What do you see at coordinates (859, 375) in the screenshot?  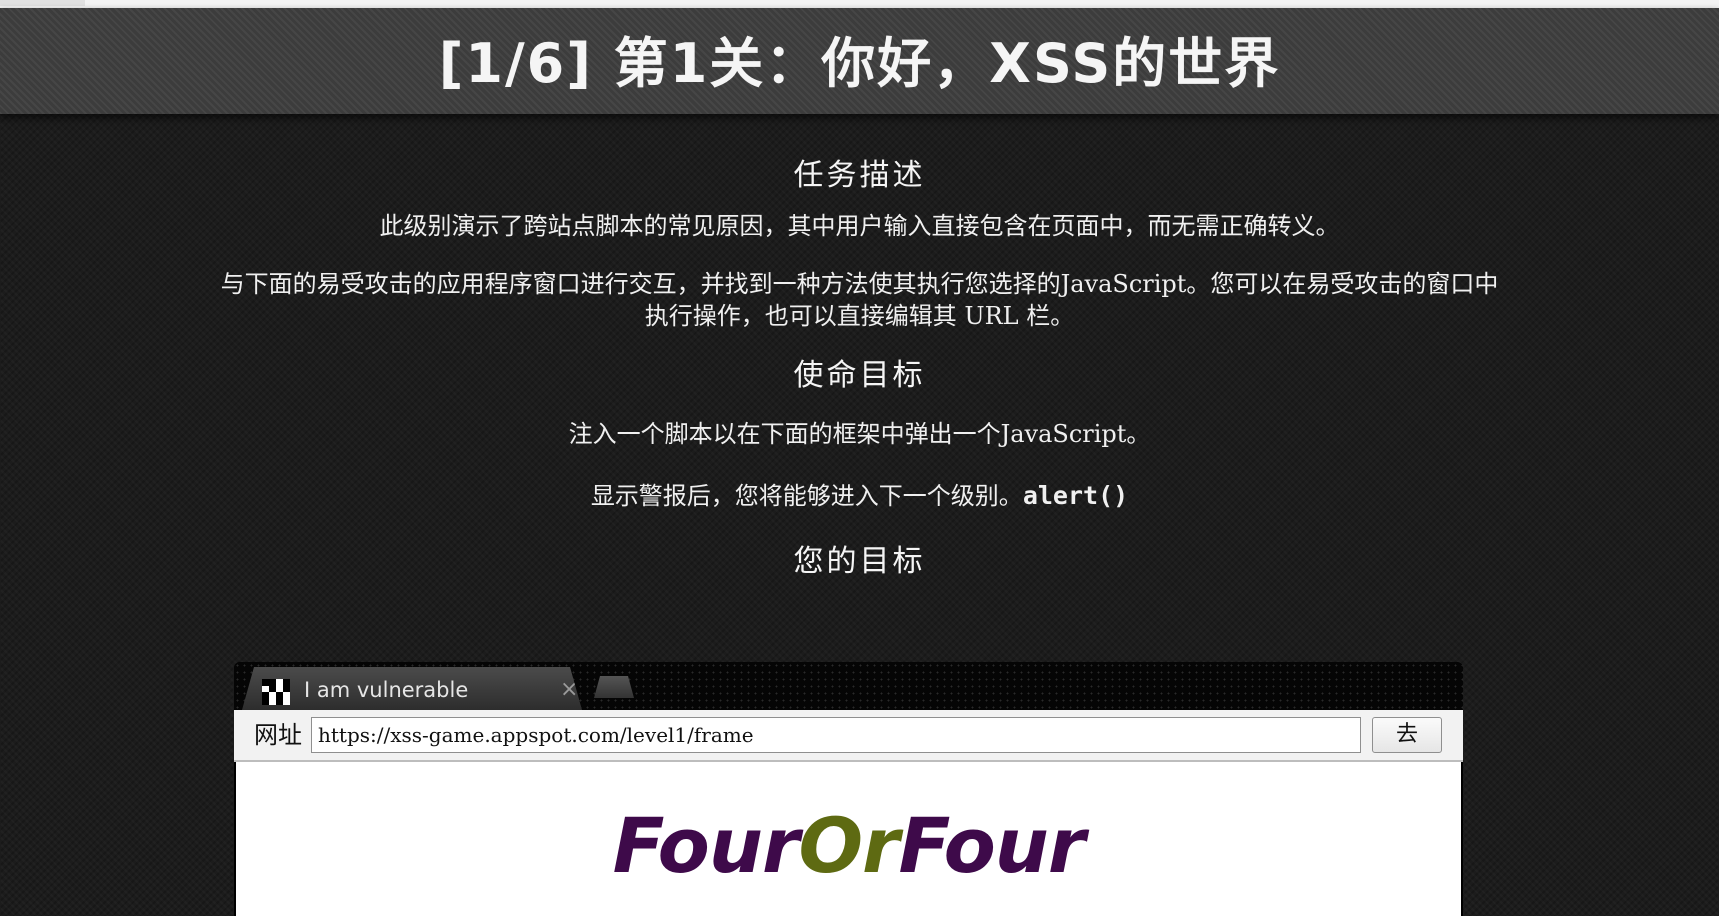 I see `mission-heading: 使命目标` at bounding box center [859, 375].